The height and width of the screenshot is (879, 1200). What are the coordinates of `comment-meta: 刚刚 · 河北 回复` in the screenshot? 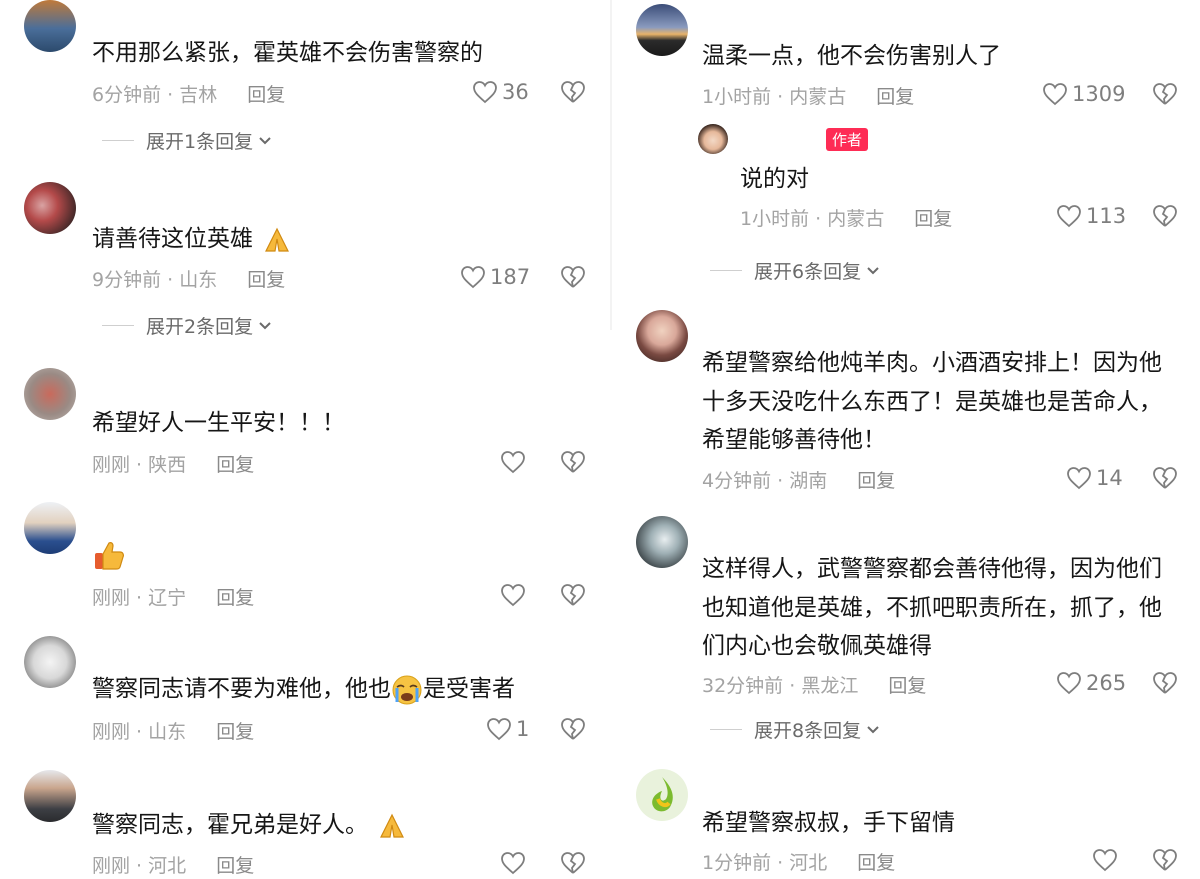 It's located at (173, 864).